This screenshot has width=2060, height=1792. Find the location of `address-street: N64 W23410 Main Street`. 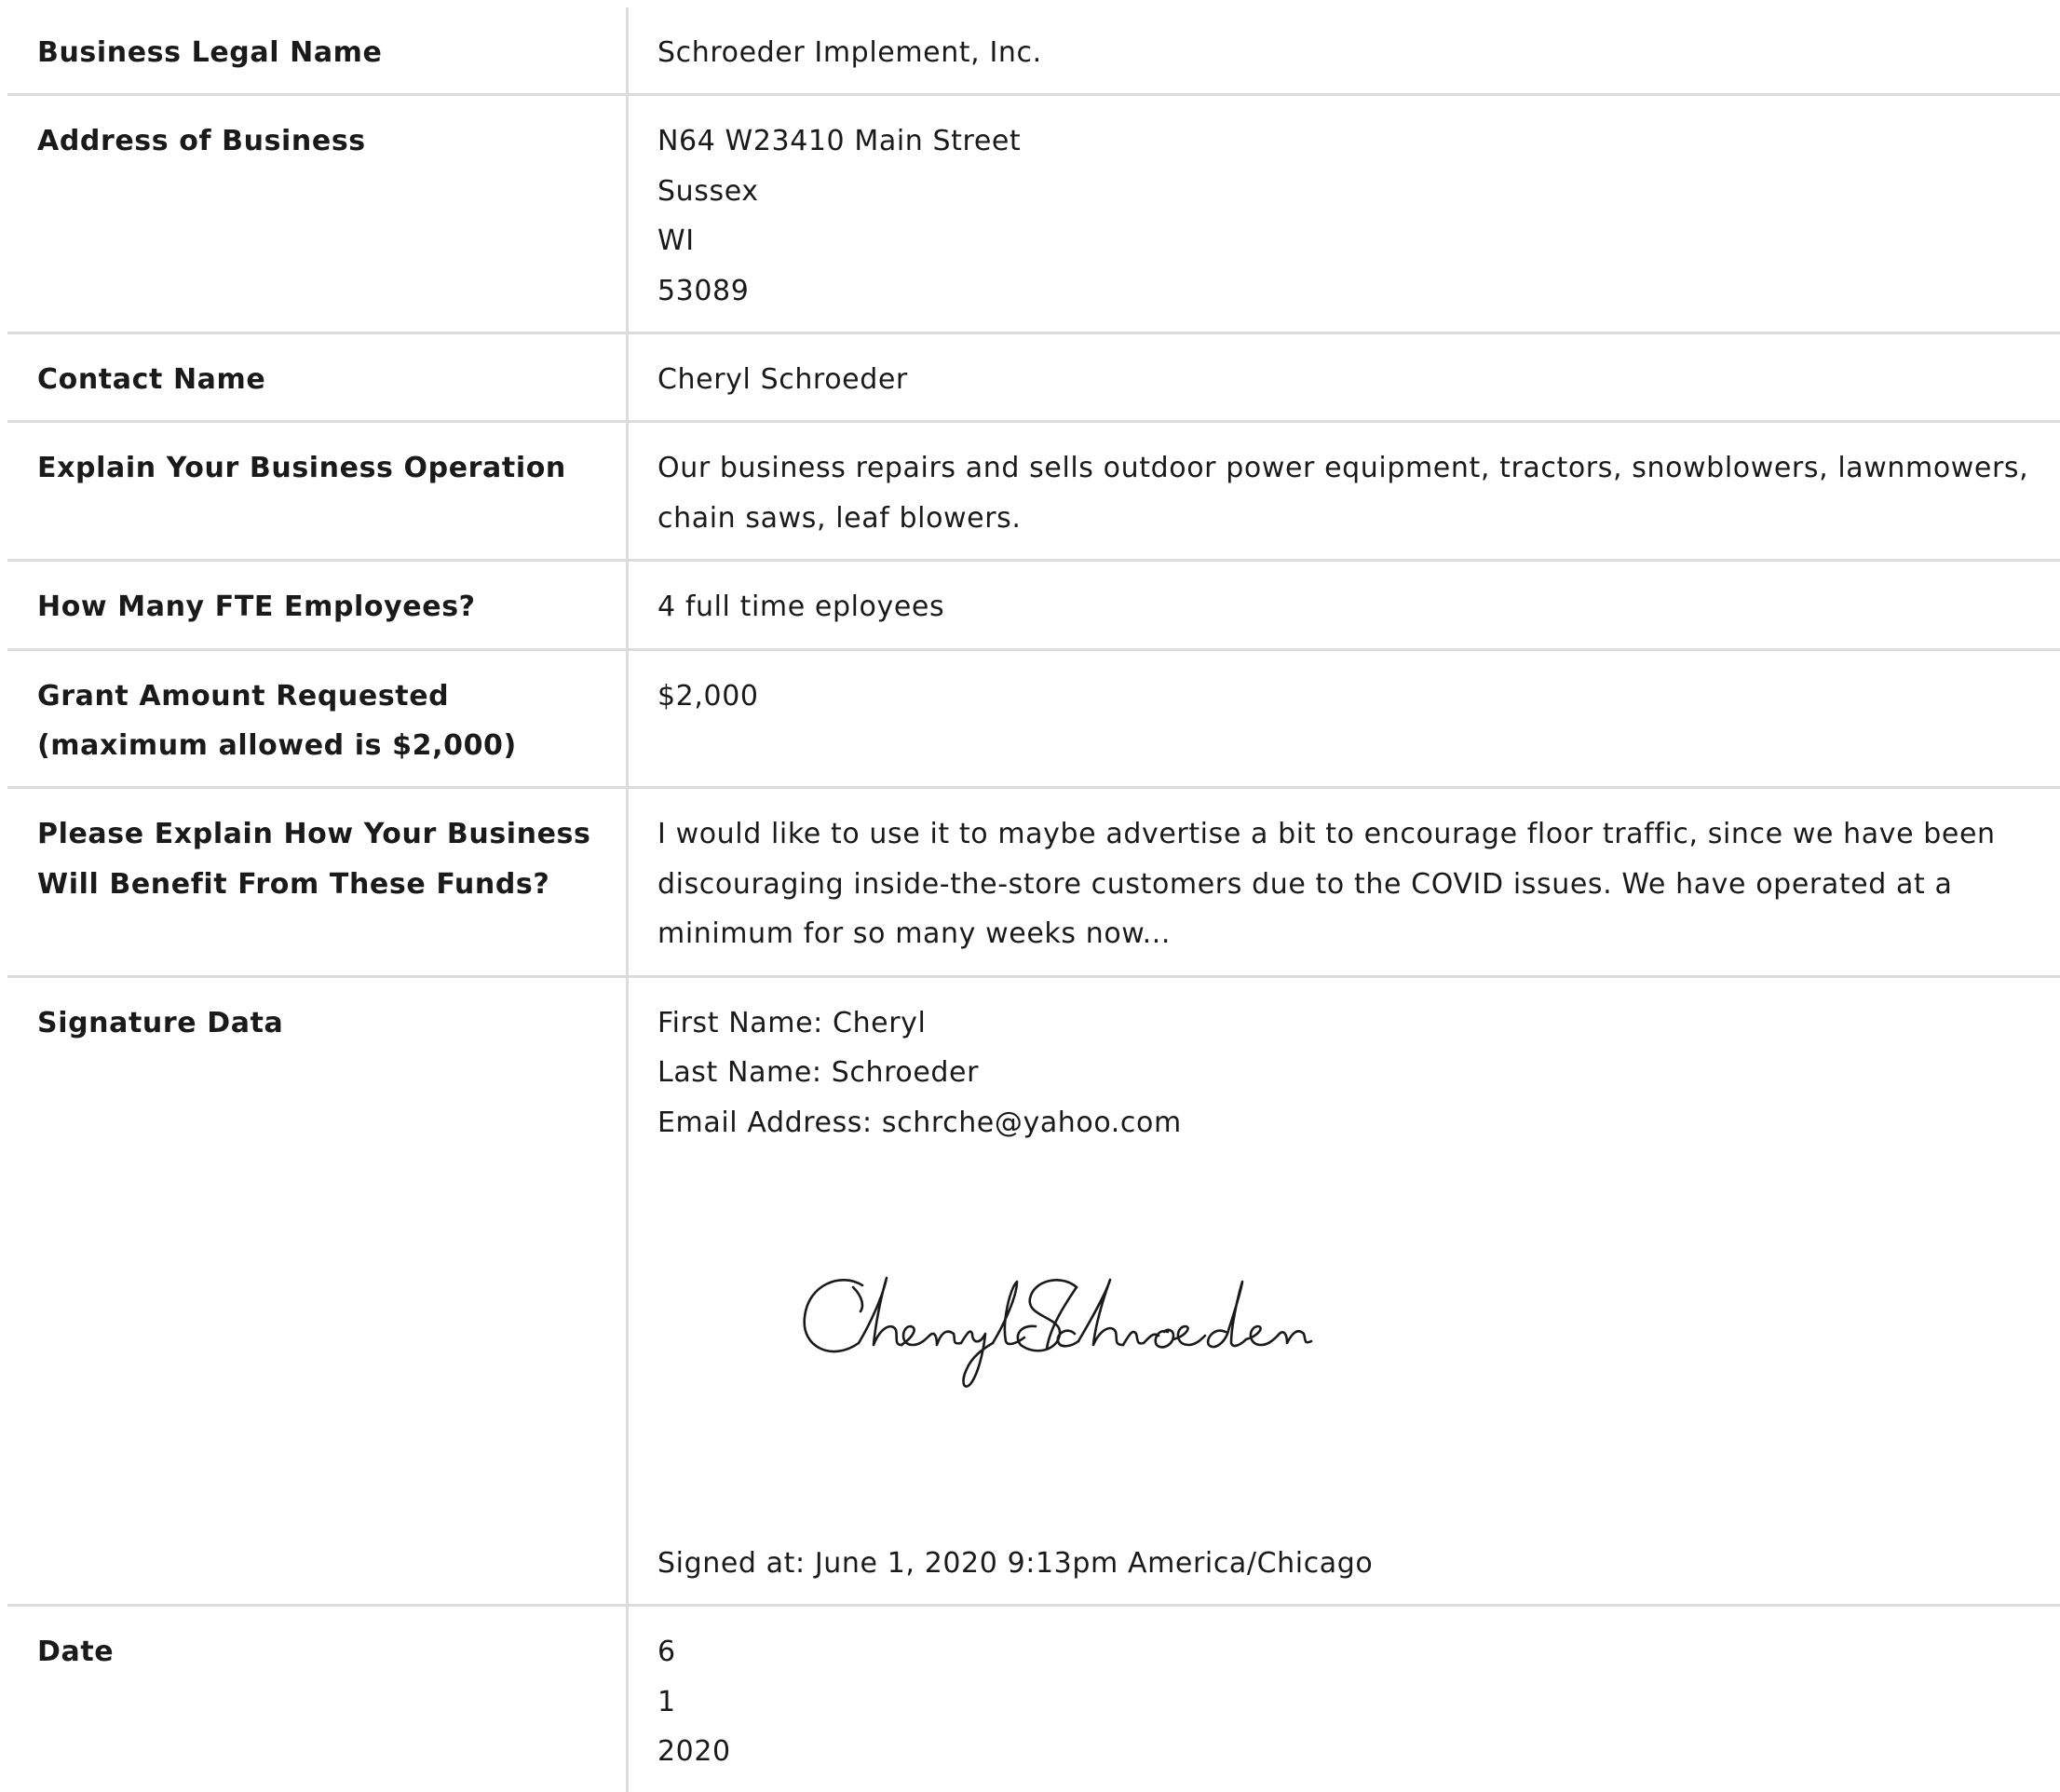

address-street: N64 W23410 Main Street is located at coordinates (1343, 141).